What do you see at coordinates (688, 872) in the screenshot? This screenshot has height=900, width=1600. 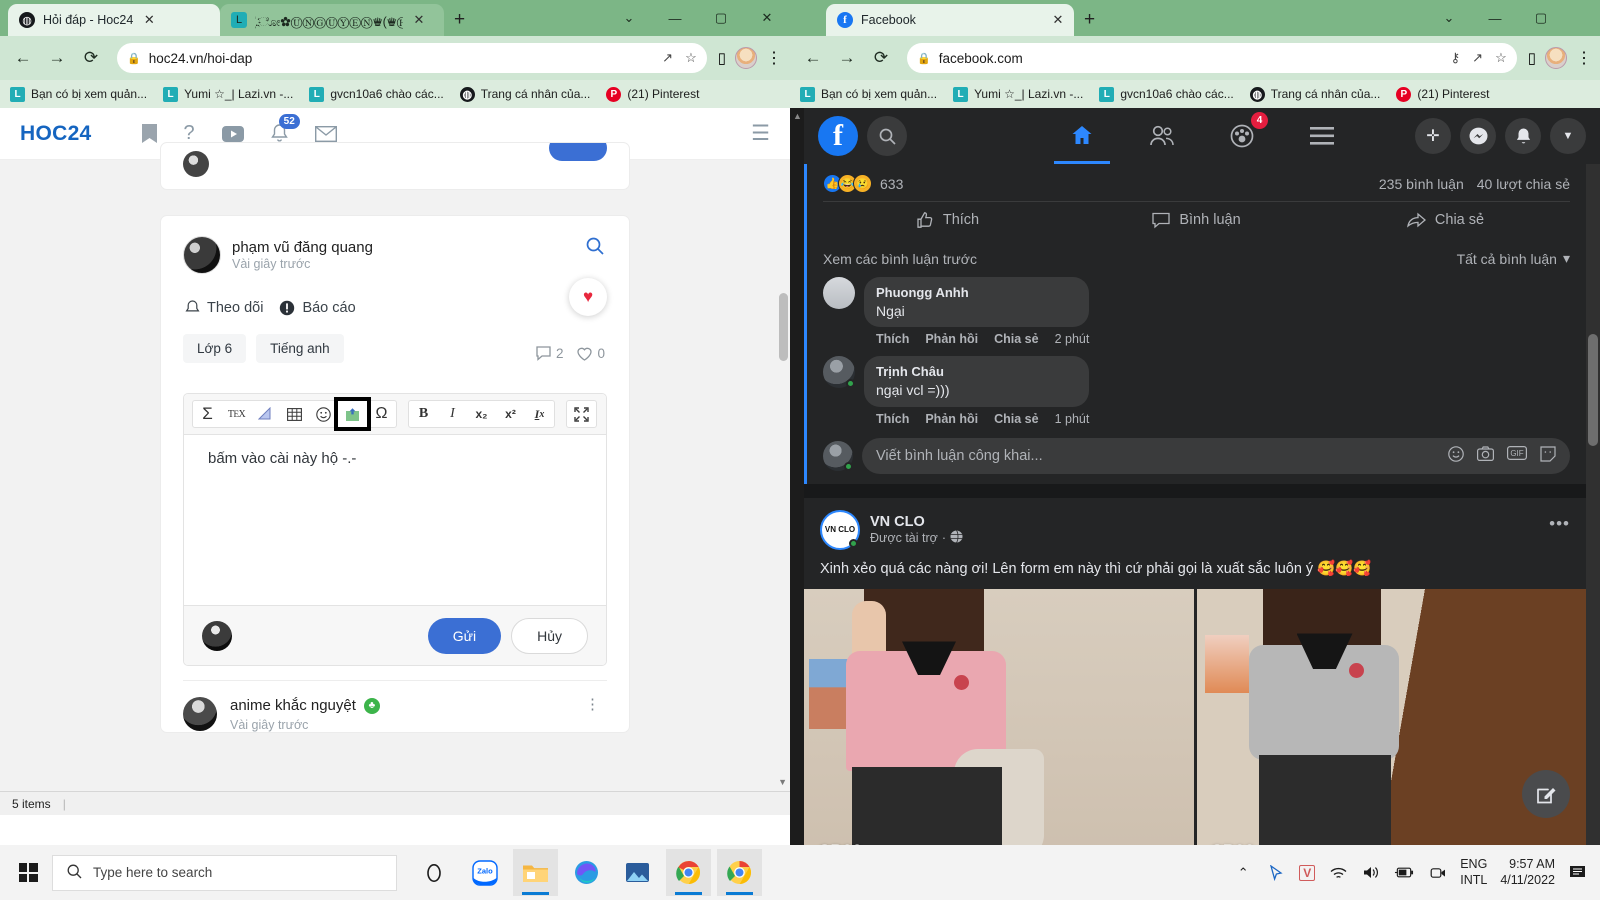 I see `chrome-icon` at bounding box center [688, 872].